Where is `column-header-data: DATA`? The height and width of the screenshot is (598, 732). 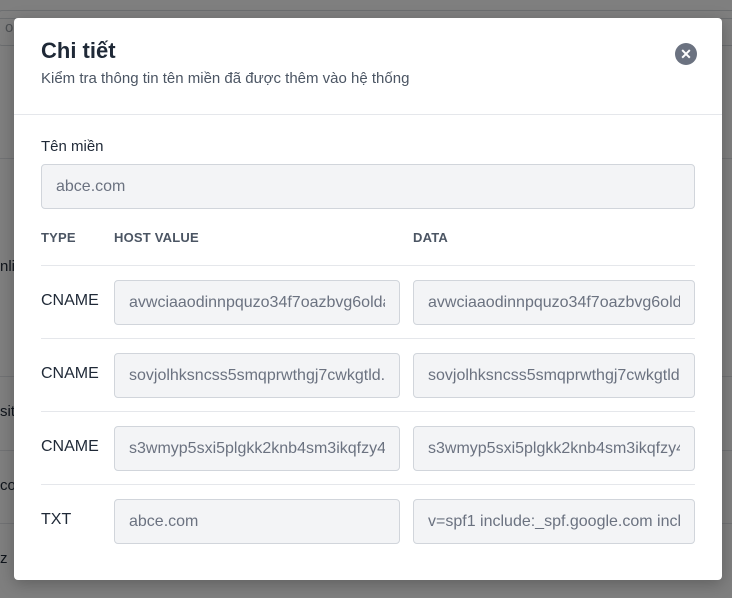
column-header-data: DATA is located at coordinates (430, 237).